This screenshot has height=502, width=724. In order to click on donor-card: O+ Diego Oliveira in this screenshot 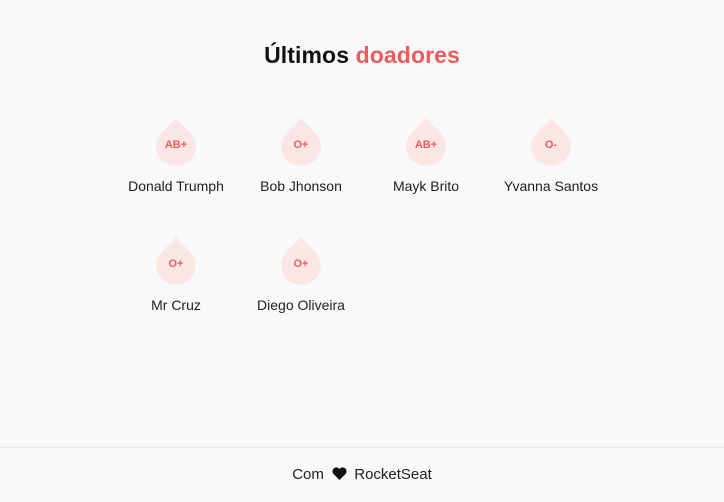, I will do `click(301, 275)`.